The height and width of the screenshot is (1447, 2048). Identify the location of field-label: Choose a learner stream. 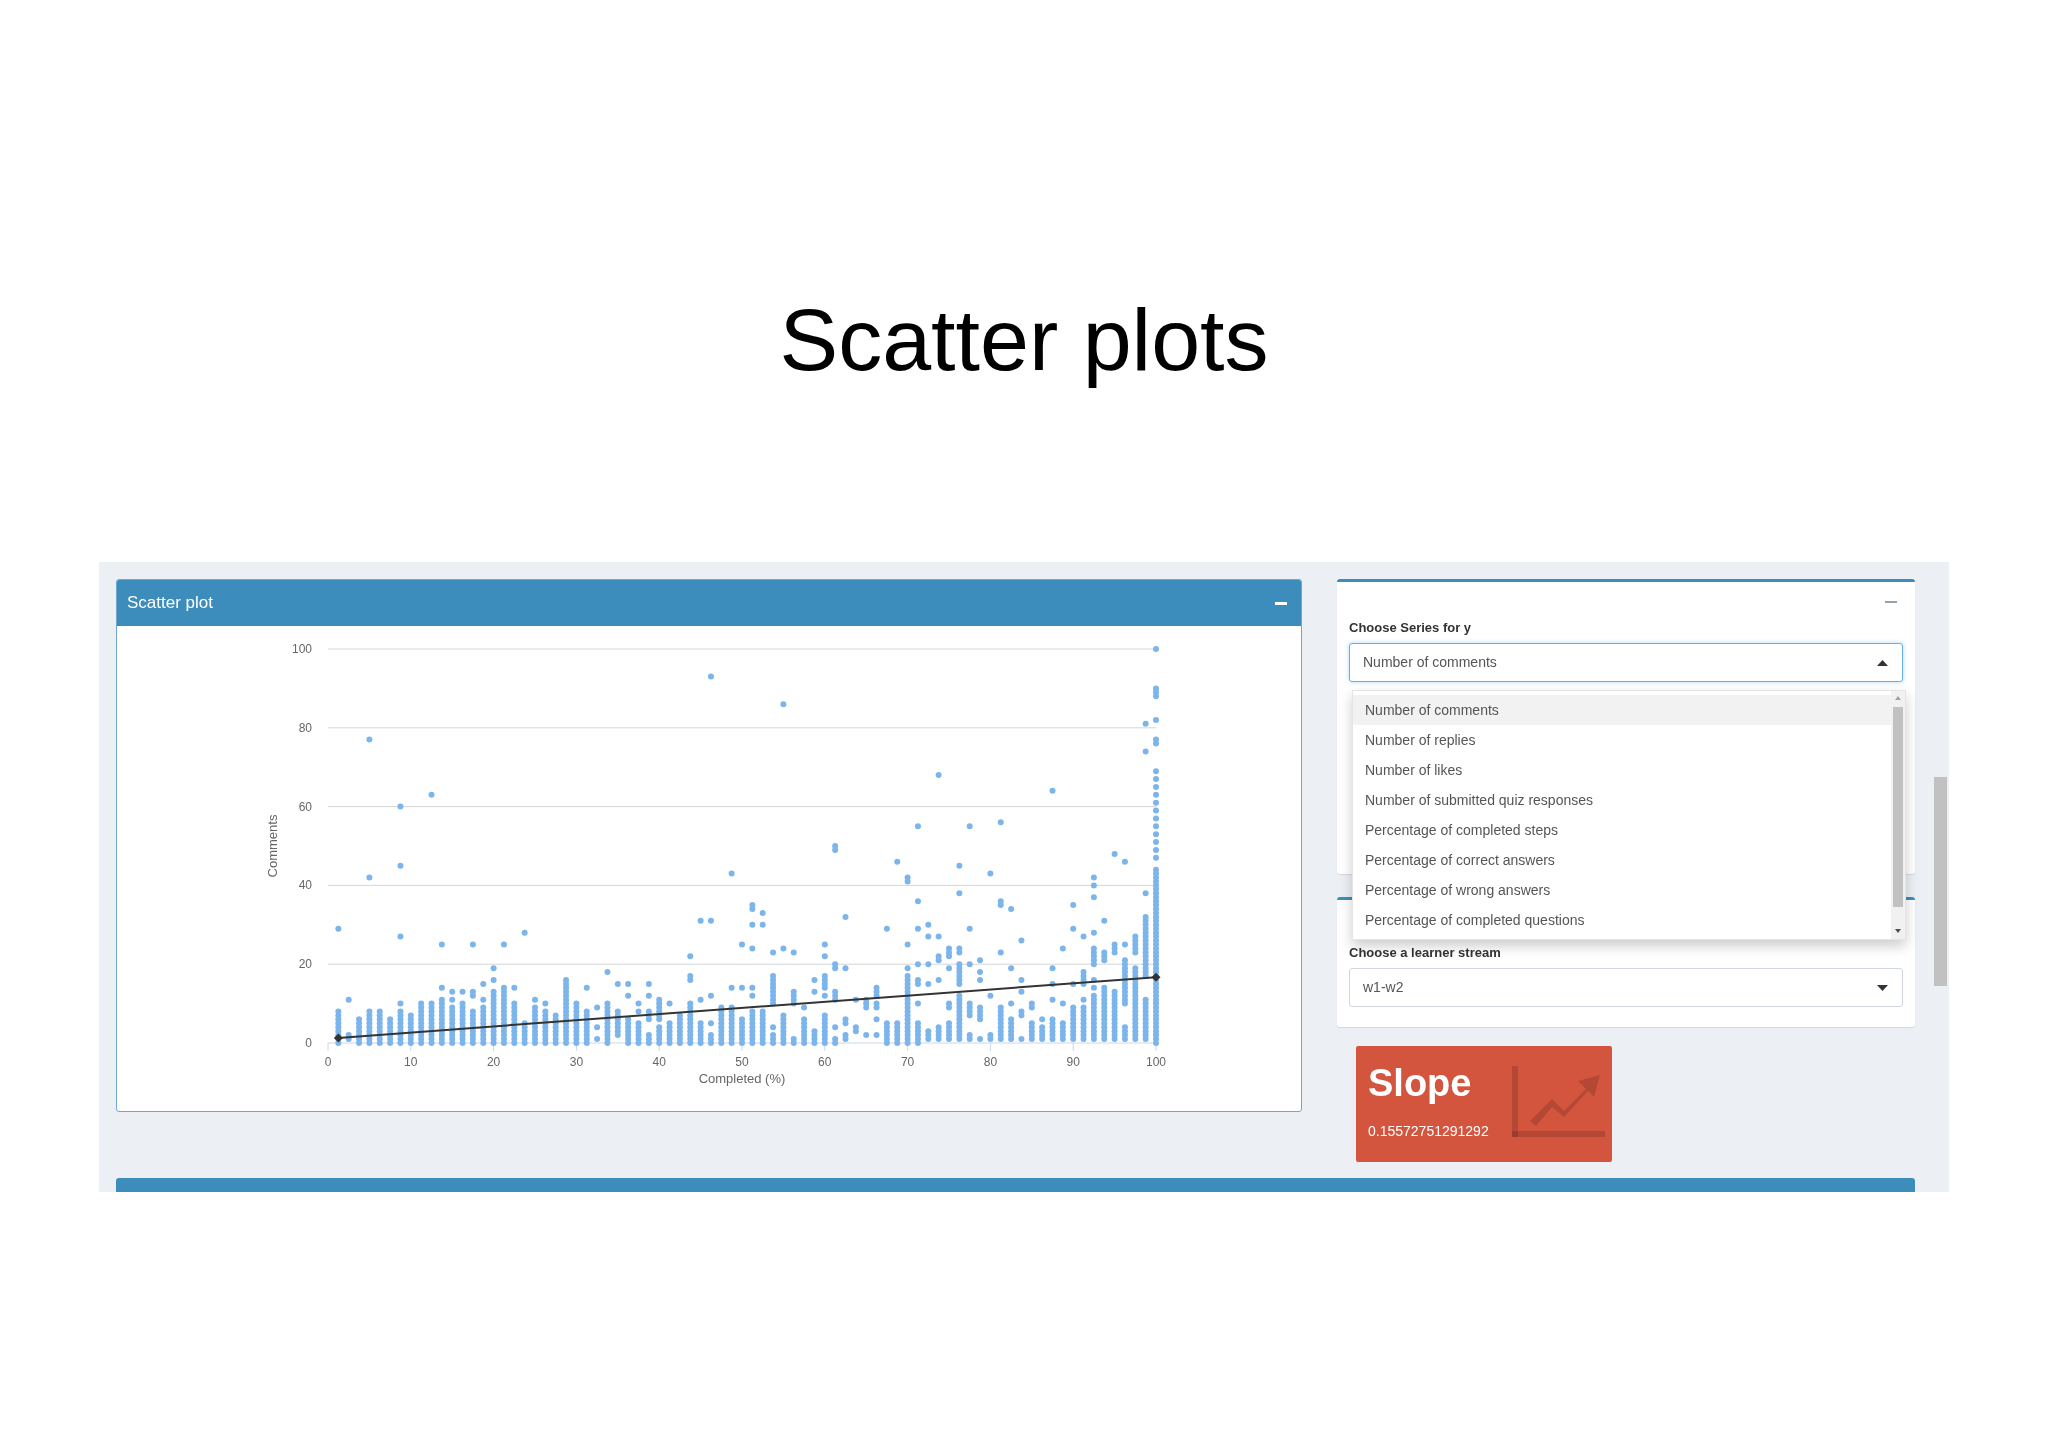
(1425, 953).